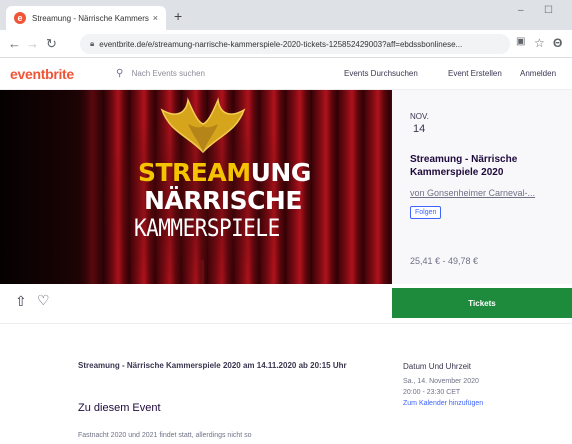 The width and height of the screenshot is (572, 444). I want to click on add-to-calendar-link: Zum Kalender hinzufügen, so click(443, 403).